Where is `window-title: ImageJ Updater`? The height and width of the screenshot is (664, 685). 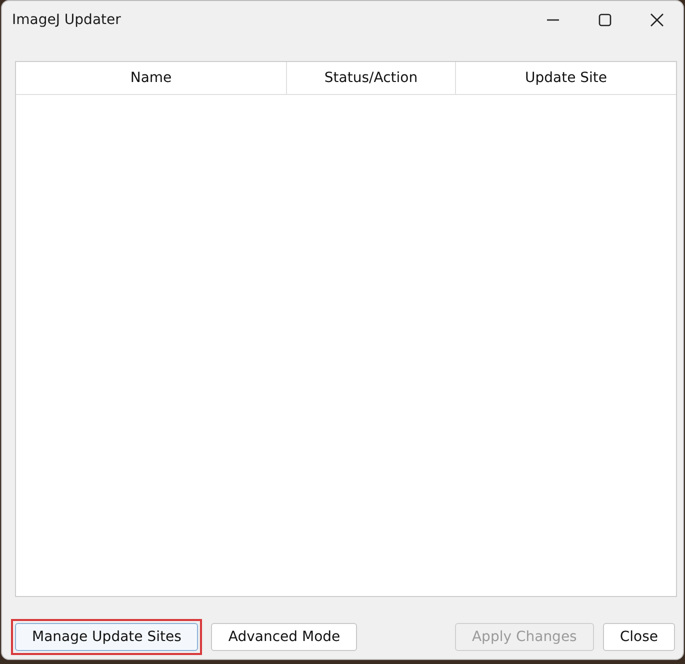 window-title: ImageJ Updater is located at coordinates (67, 20).